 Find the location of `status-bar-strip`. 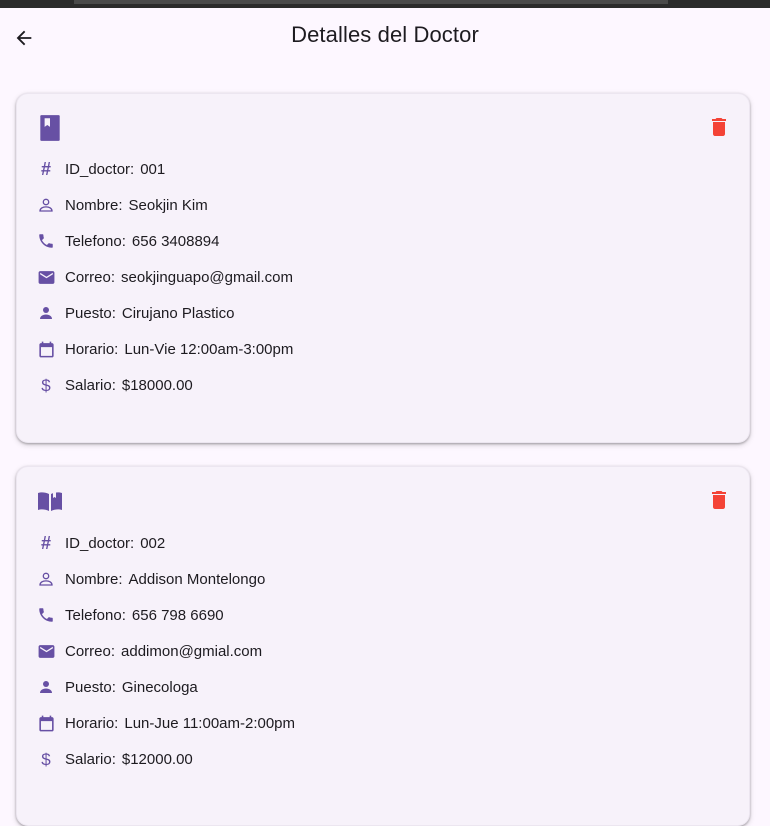

status-bar-strip is located at coordinates (371, 2).